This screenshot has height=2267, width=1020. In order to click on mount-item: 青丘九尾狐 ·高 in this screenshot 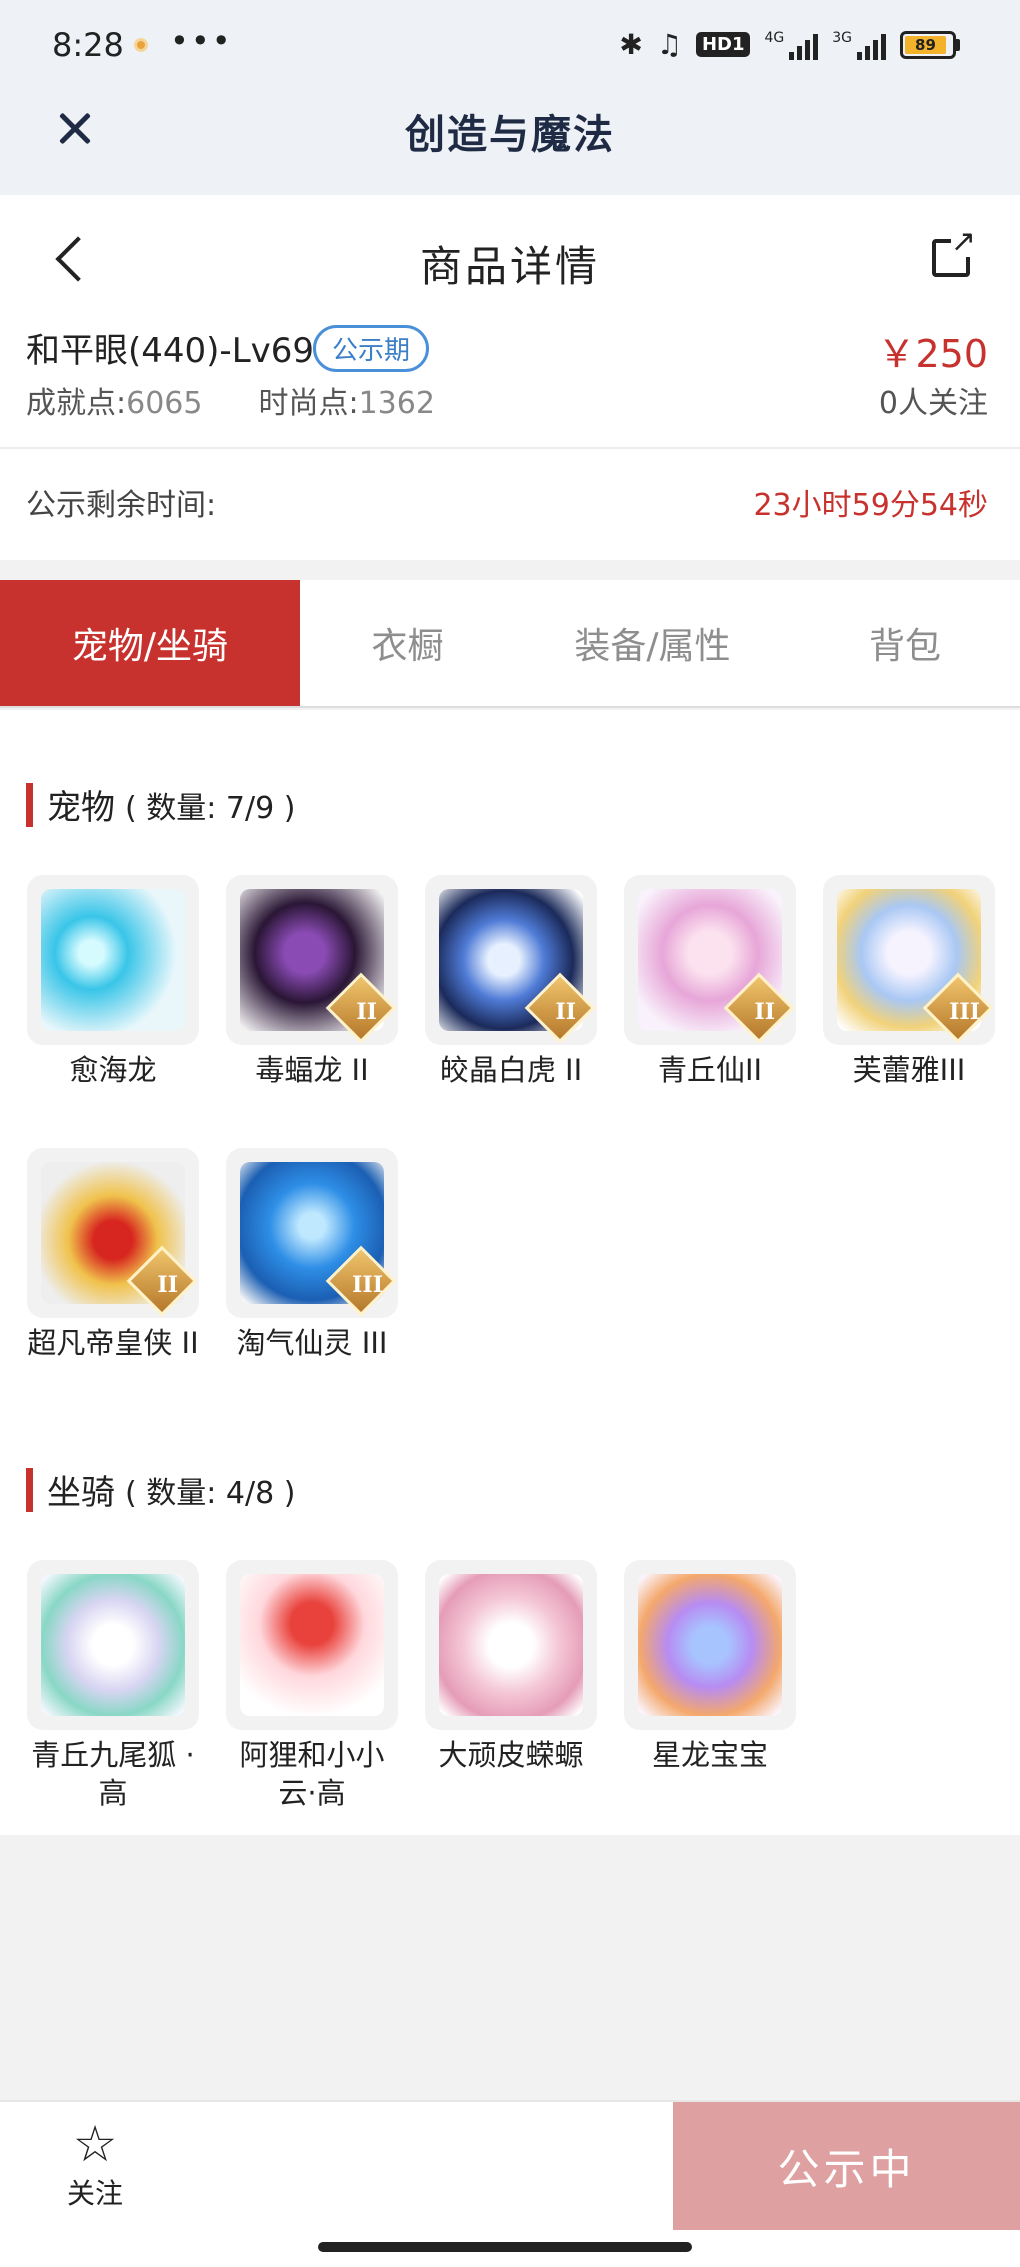, I will do `click(113, 1686)`.